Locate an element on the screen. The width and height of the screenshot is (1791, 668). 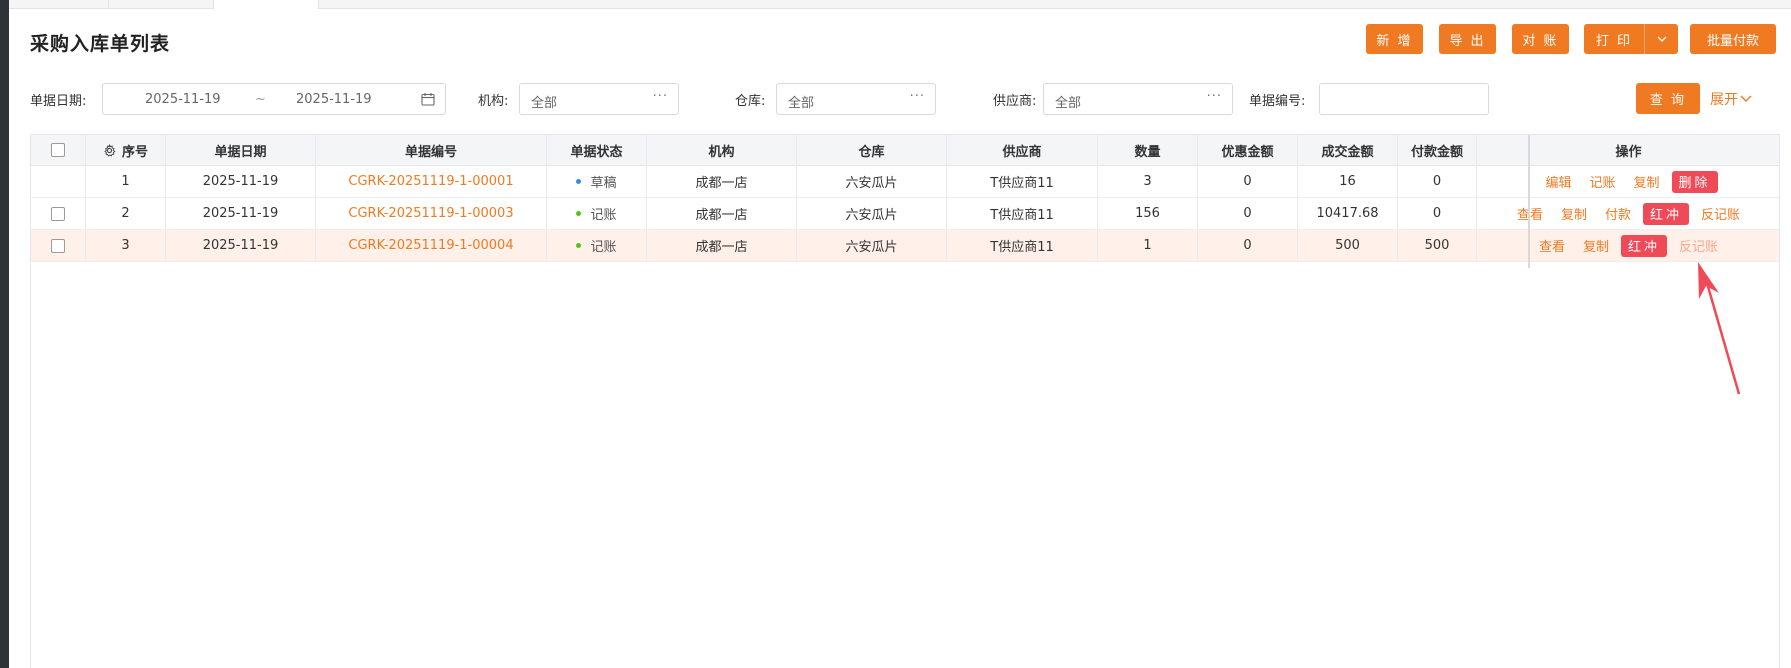
docno-link: CGRK-20251119-1-00004 is located at coordinates (430, 245).